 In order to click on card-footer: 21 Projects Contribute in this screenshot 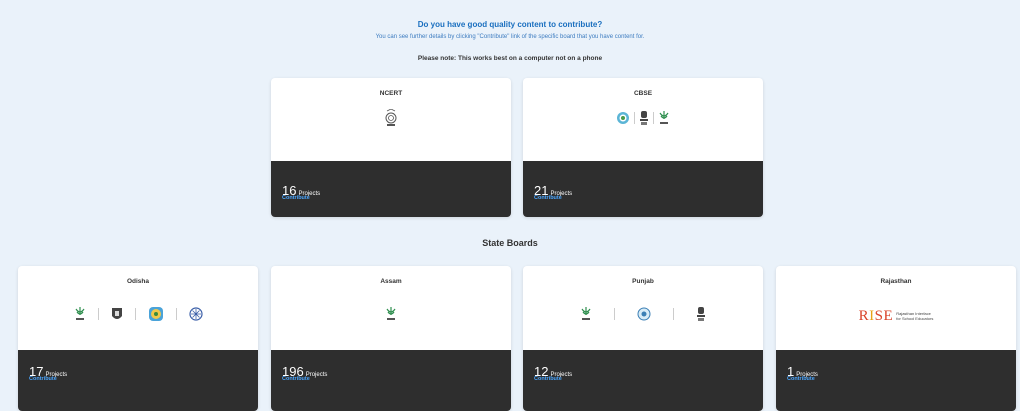, I will do `click(643, 189)`.